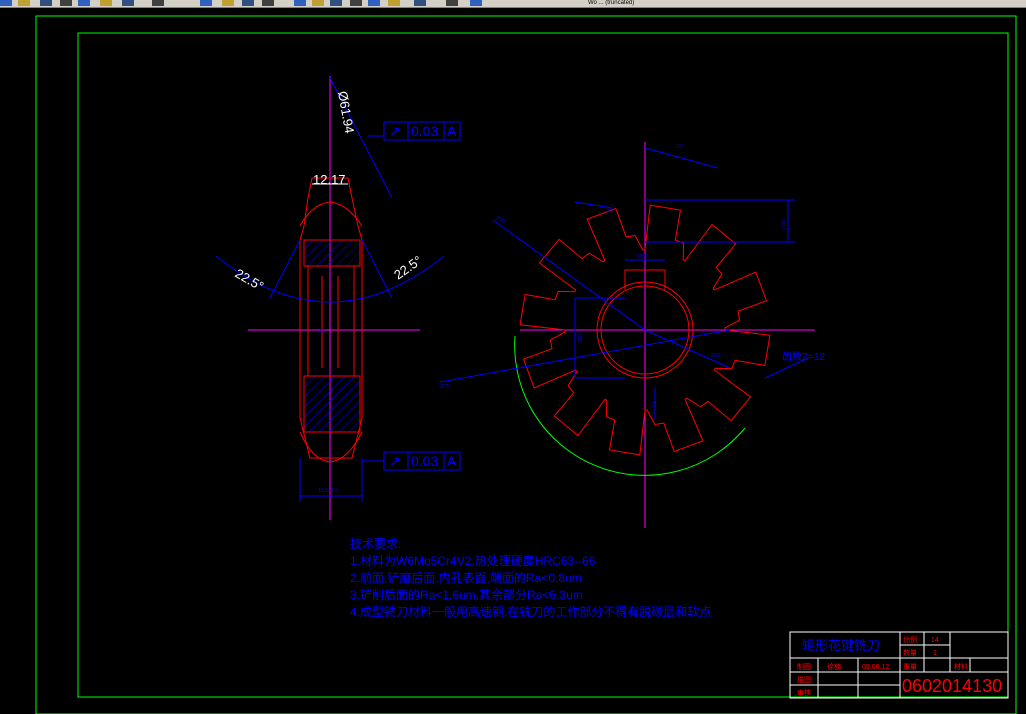 The height and width of the screenshot is (714, 1026). I want to click on dim-width-label: 12.17, so click(329, 179).